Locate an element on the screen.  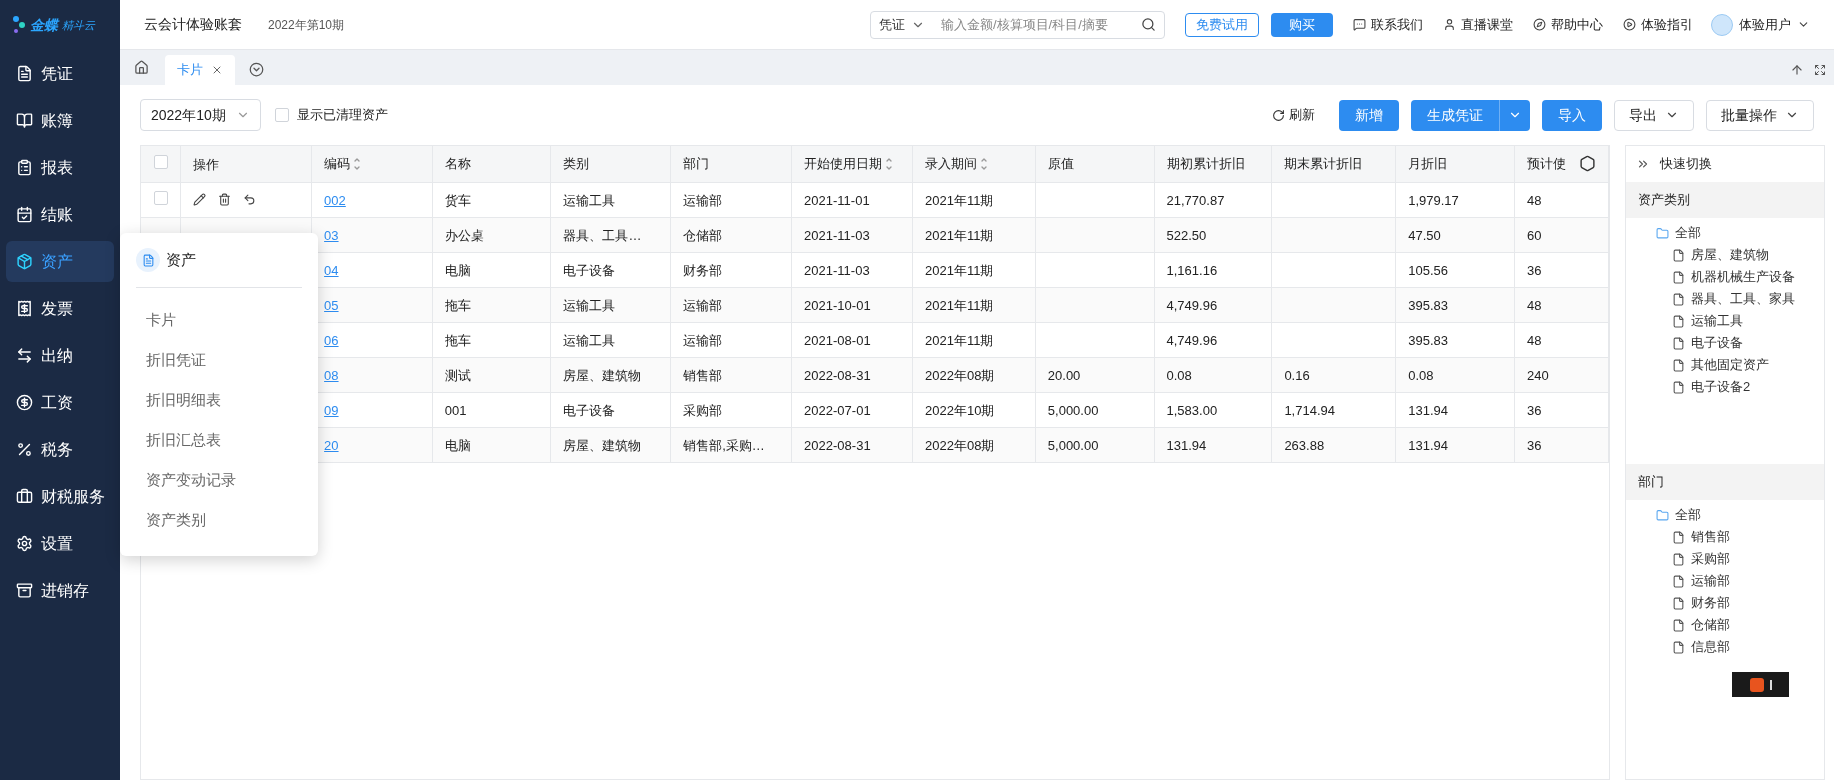
table-cell: 2022-07-01 is located at coordinates (837, 410).